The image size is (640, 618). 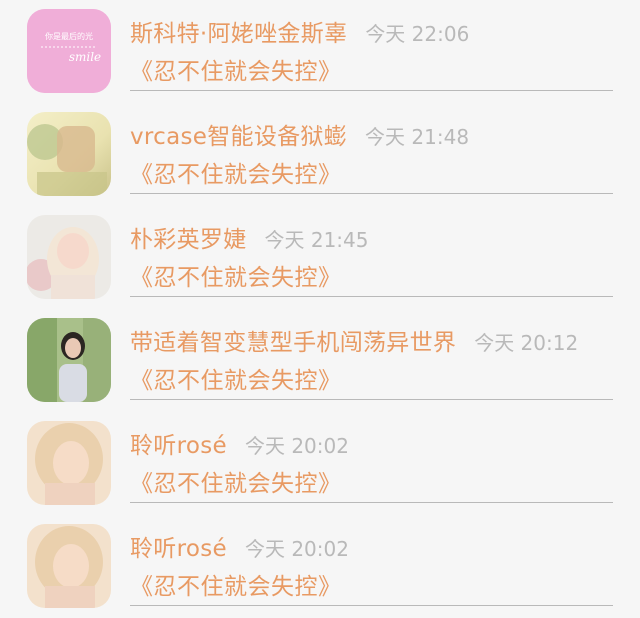 What do you see at coordinates (417, 34) in the screenshot?
I see `timestamp: 今天 22:06` at bounding box center [417, 34].